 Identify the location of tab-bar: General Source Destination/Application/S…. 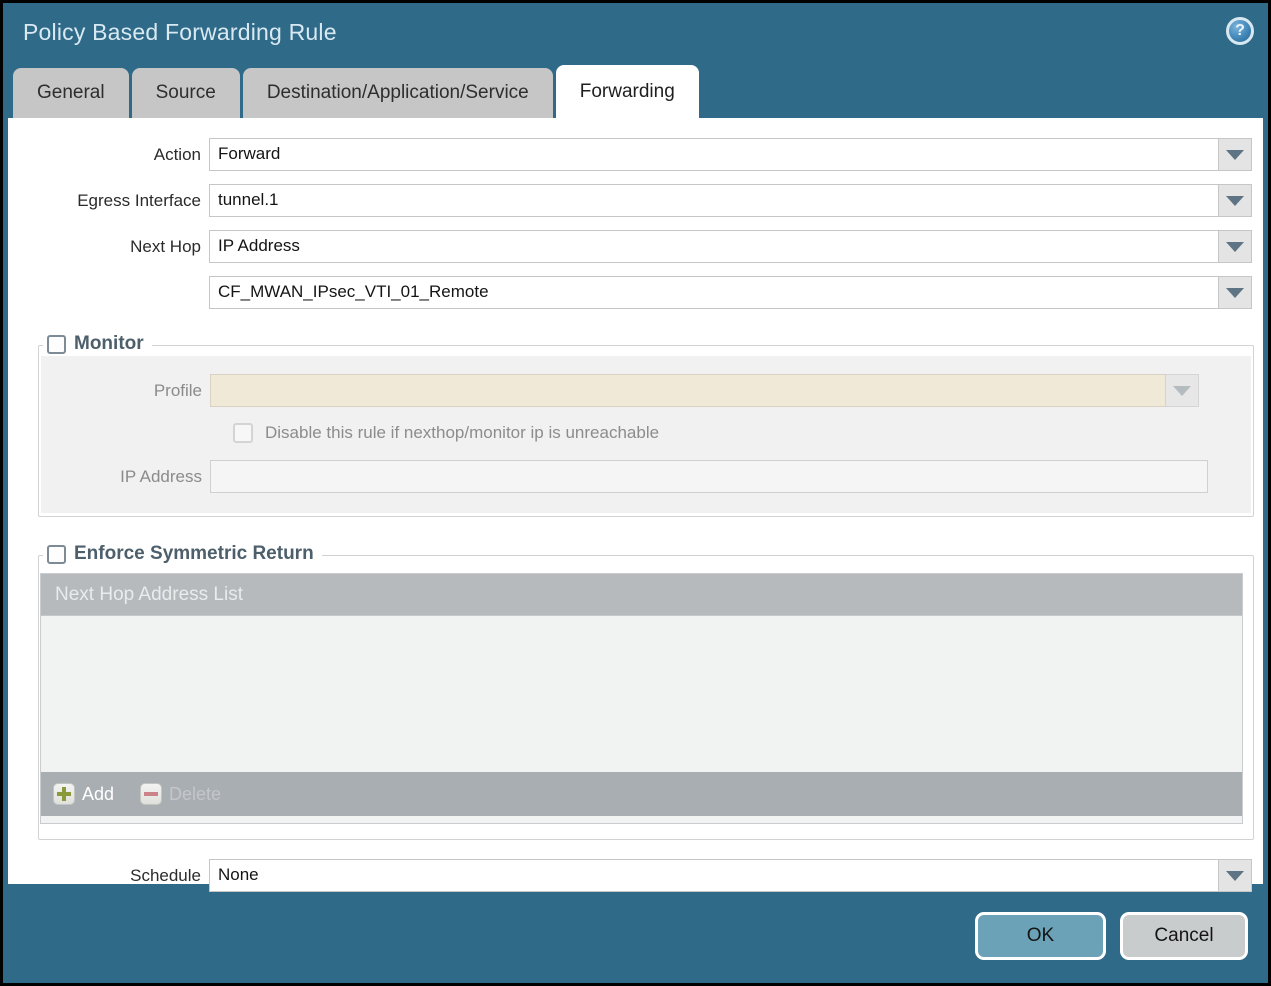
(635, 90).